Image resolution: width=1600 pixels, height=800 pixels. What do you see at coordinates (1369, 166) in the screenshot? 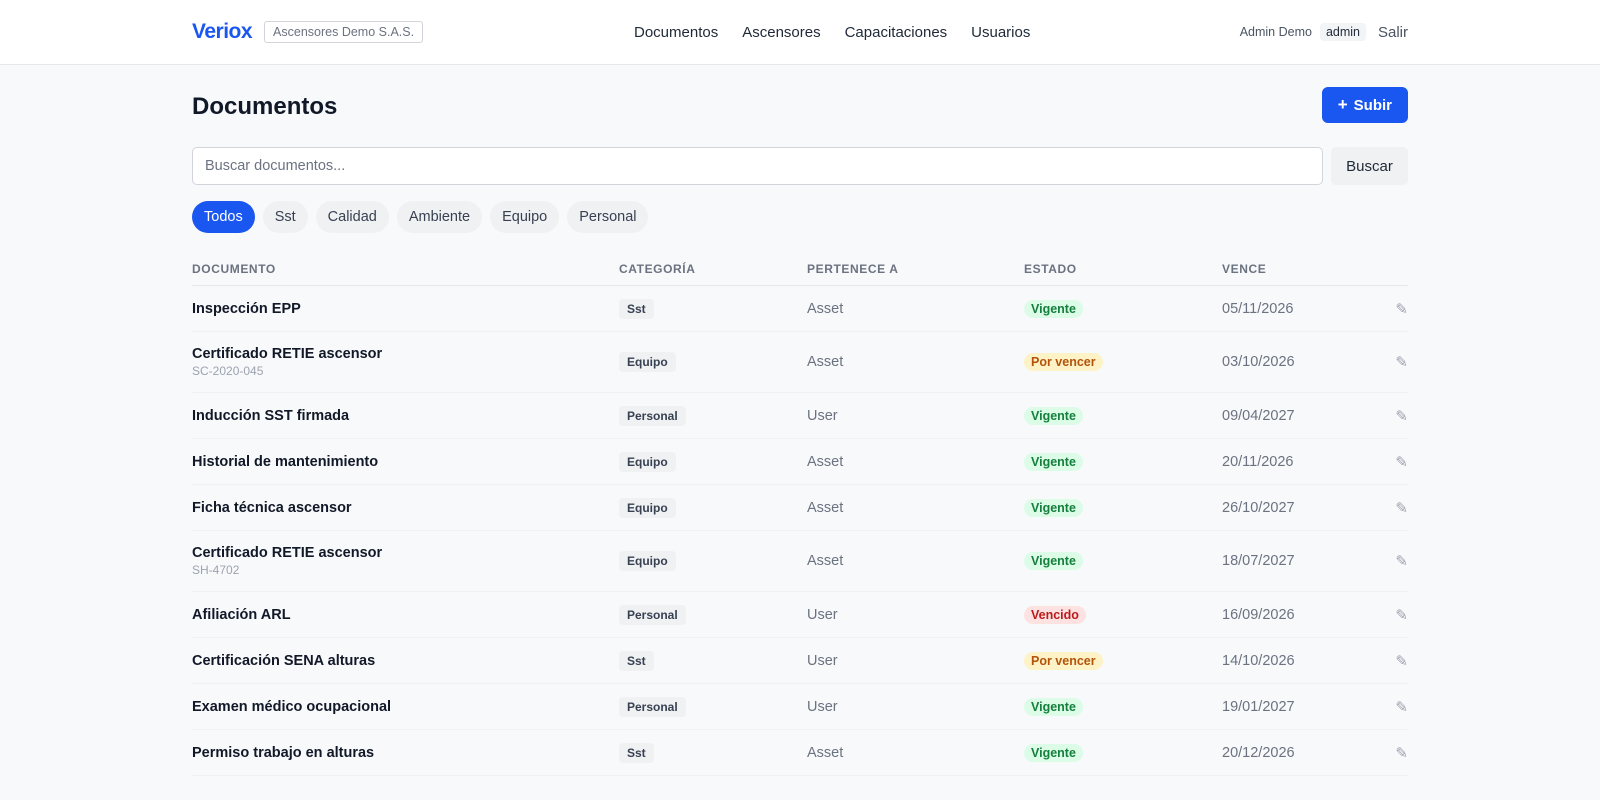
I see `search-button: Buscar` at bounding box center [1369, 166].